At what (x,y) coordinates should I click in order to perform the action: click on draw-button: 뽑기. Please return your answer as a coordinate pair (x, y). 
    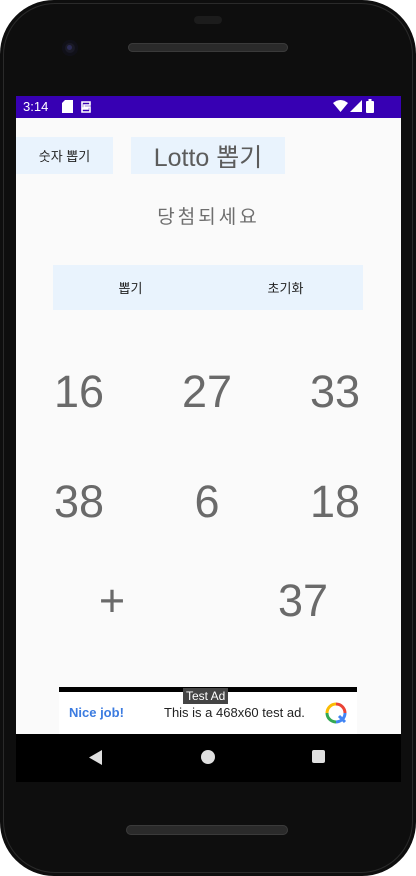
    Looking at the image, I should click on (130, 287).